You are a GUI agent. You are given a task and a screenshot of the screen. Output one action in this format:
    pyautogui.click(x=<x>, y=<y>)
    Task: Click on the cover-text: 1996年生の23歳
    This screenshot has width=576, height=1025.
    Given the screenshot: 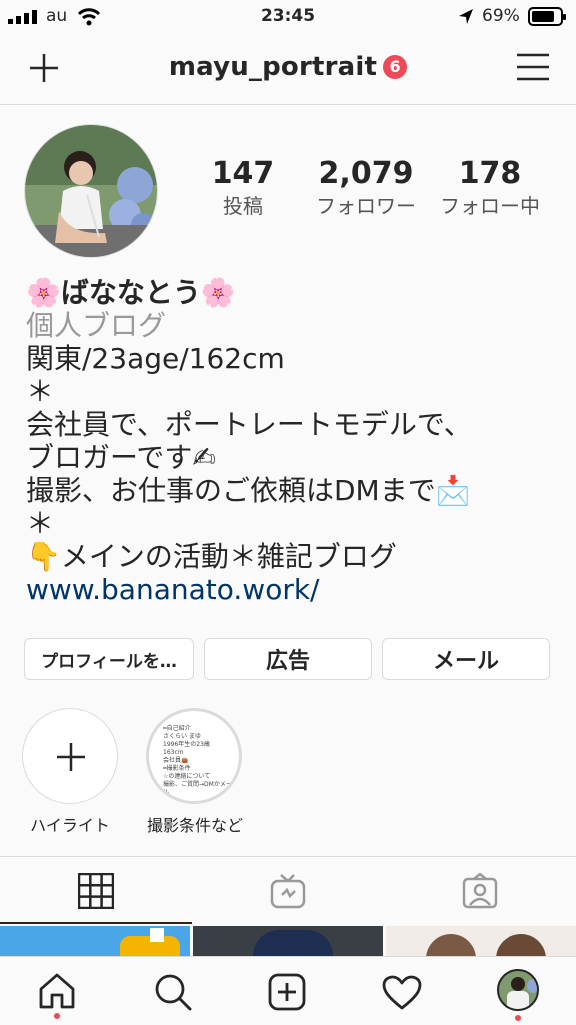 What is the action you would take?
    pyautogui.click(x=186, y=744)
    